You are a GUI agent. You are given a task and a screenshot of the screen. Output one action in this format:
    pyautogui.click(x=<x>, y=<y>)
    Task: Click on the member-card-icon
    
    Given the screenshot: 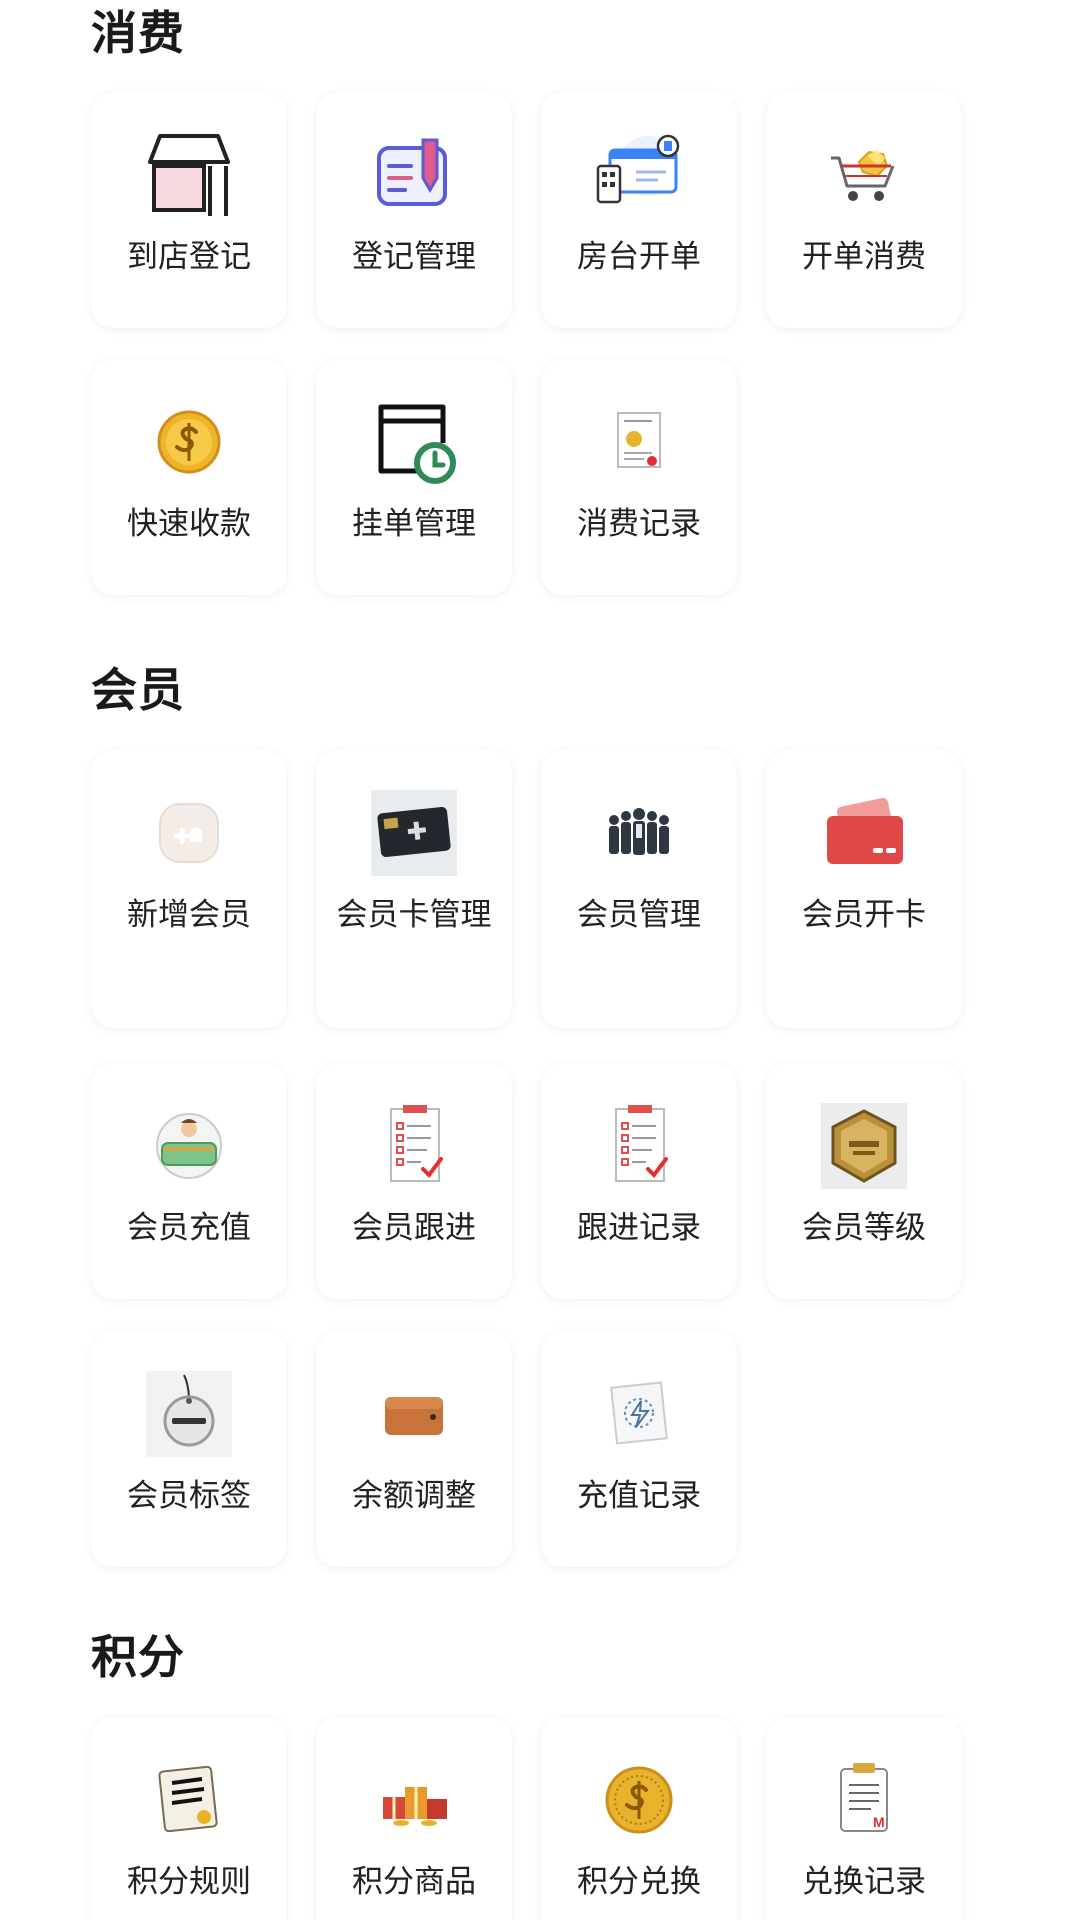 What is the action you would take?
    pyautogui.click(x=414, y=833)
    